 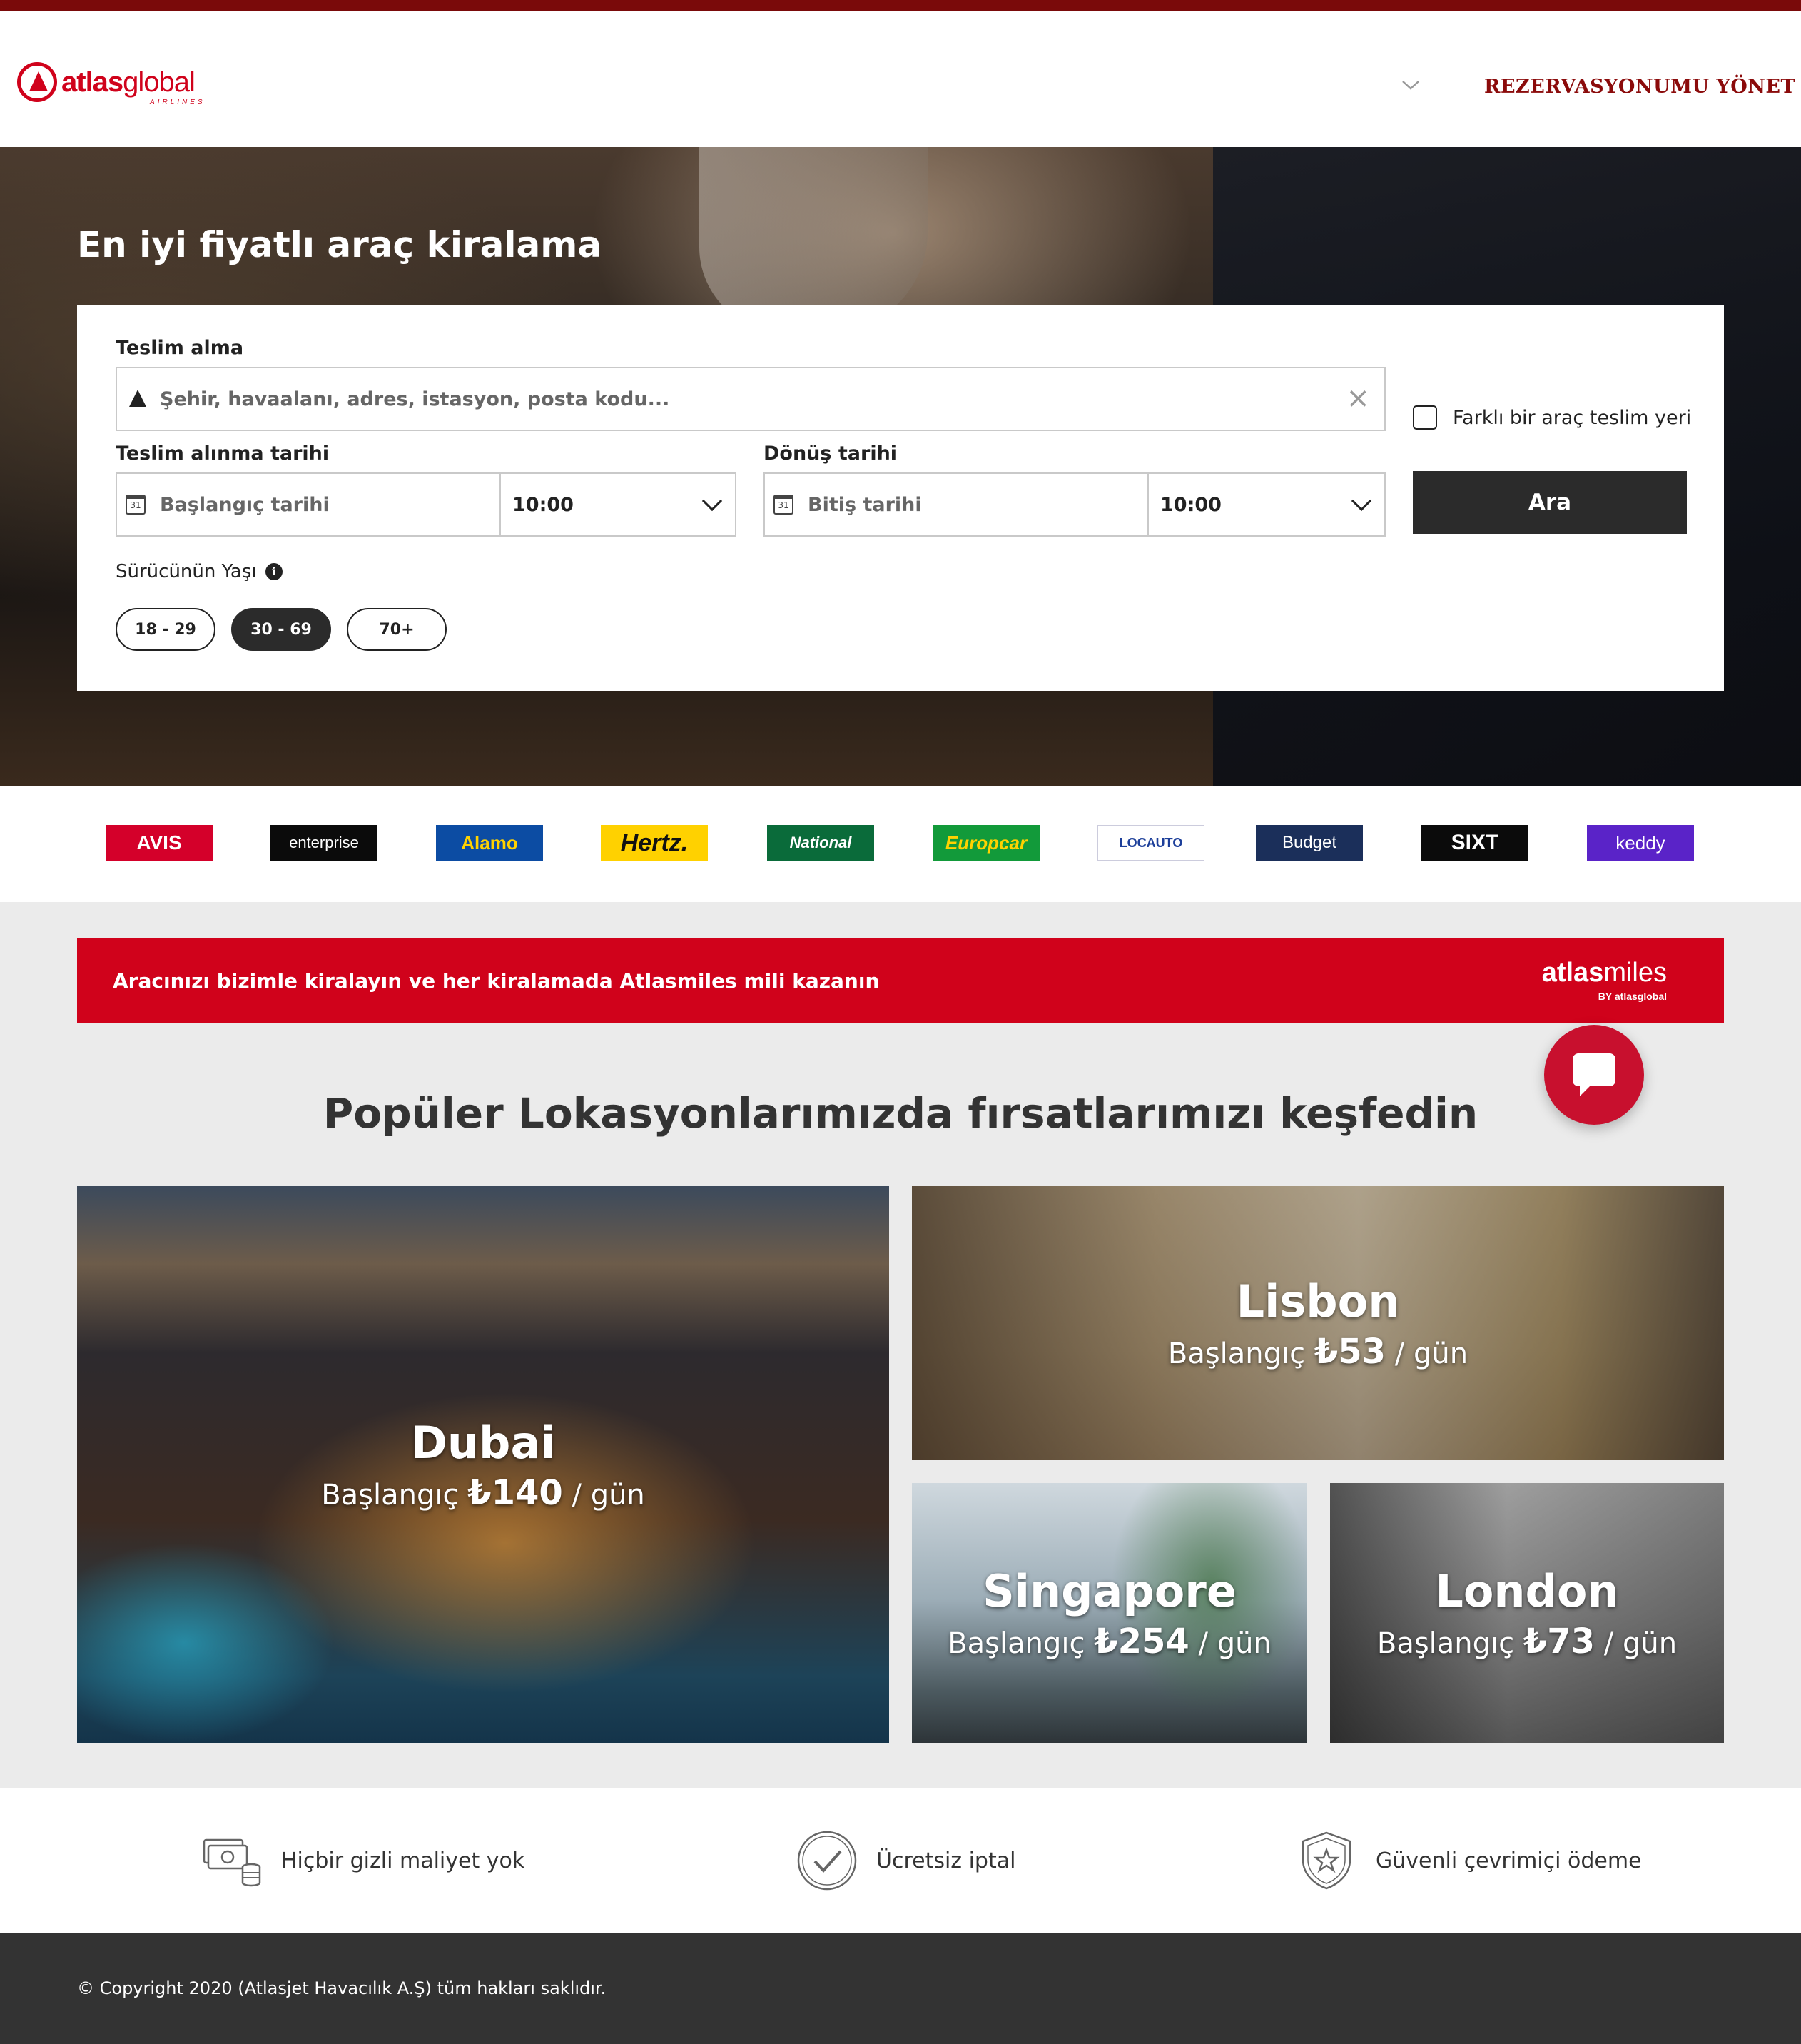 I want to click on atlasglobal-logo: atlasglobal AIRLINES, so click(x=110, y=82).